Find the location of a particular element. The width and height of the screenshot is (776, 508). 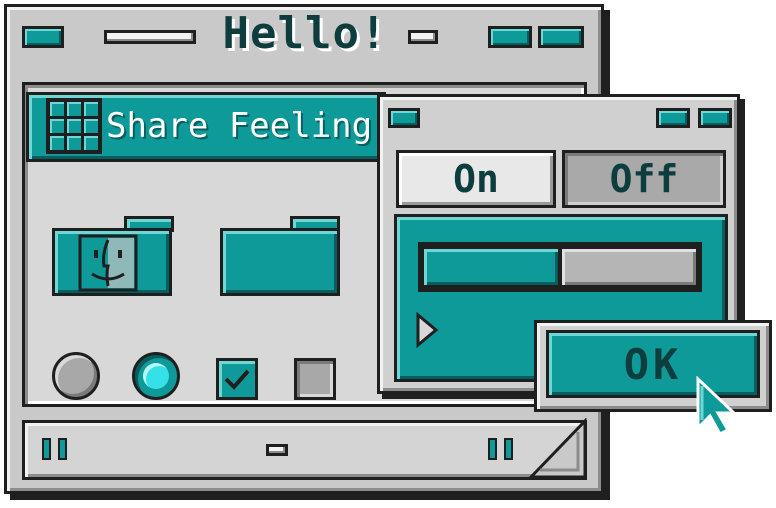

title-bar-stripe-left is located at coordinates (150, 37).